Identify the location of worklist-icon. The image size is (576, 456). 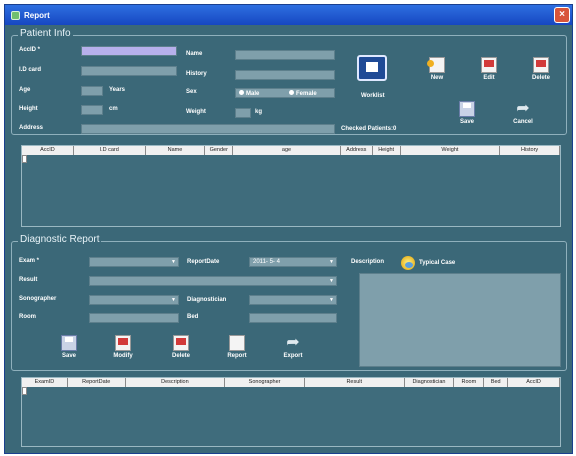
(372, 68).